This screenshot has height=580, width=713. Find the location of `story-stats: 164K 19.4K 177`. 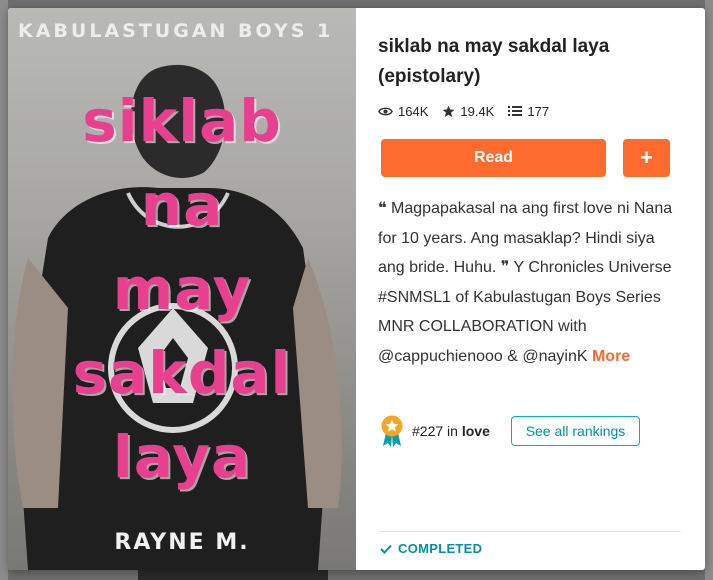

story-stats: 164K 19.4K 177 is located at coordinates (470, 111).